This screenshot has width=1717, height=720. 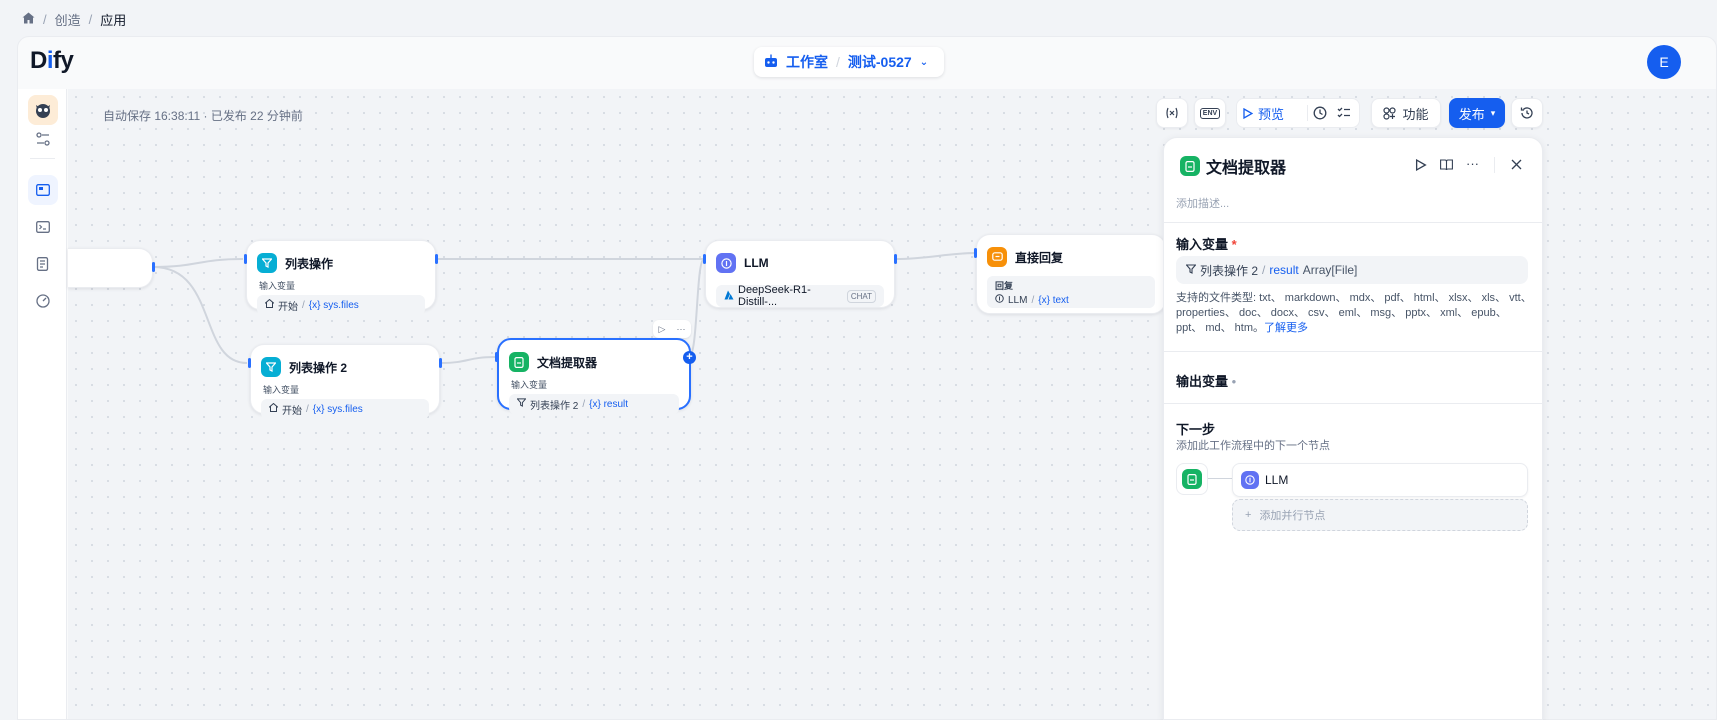 I want to click on features-icon, so click(x=1390, y=113).